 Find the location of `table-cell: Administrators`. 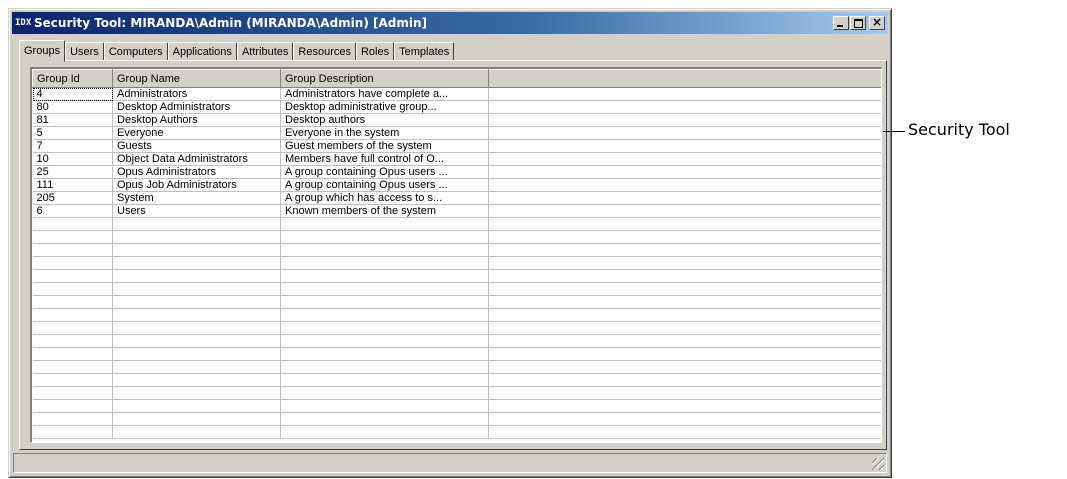

table-cell: Administrators is located at coordinates (196, 94).